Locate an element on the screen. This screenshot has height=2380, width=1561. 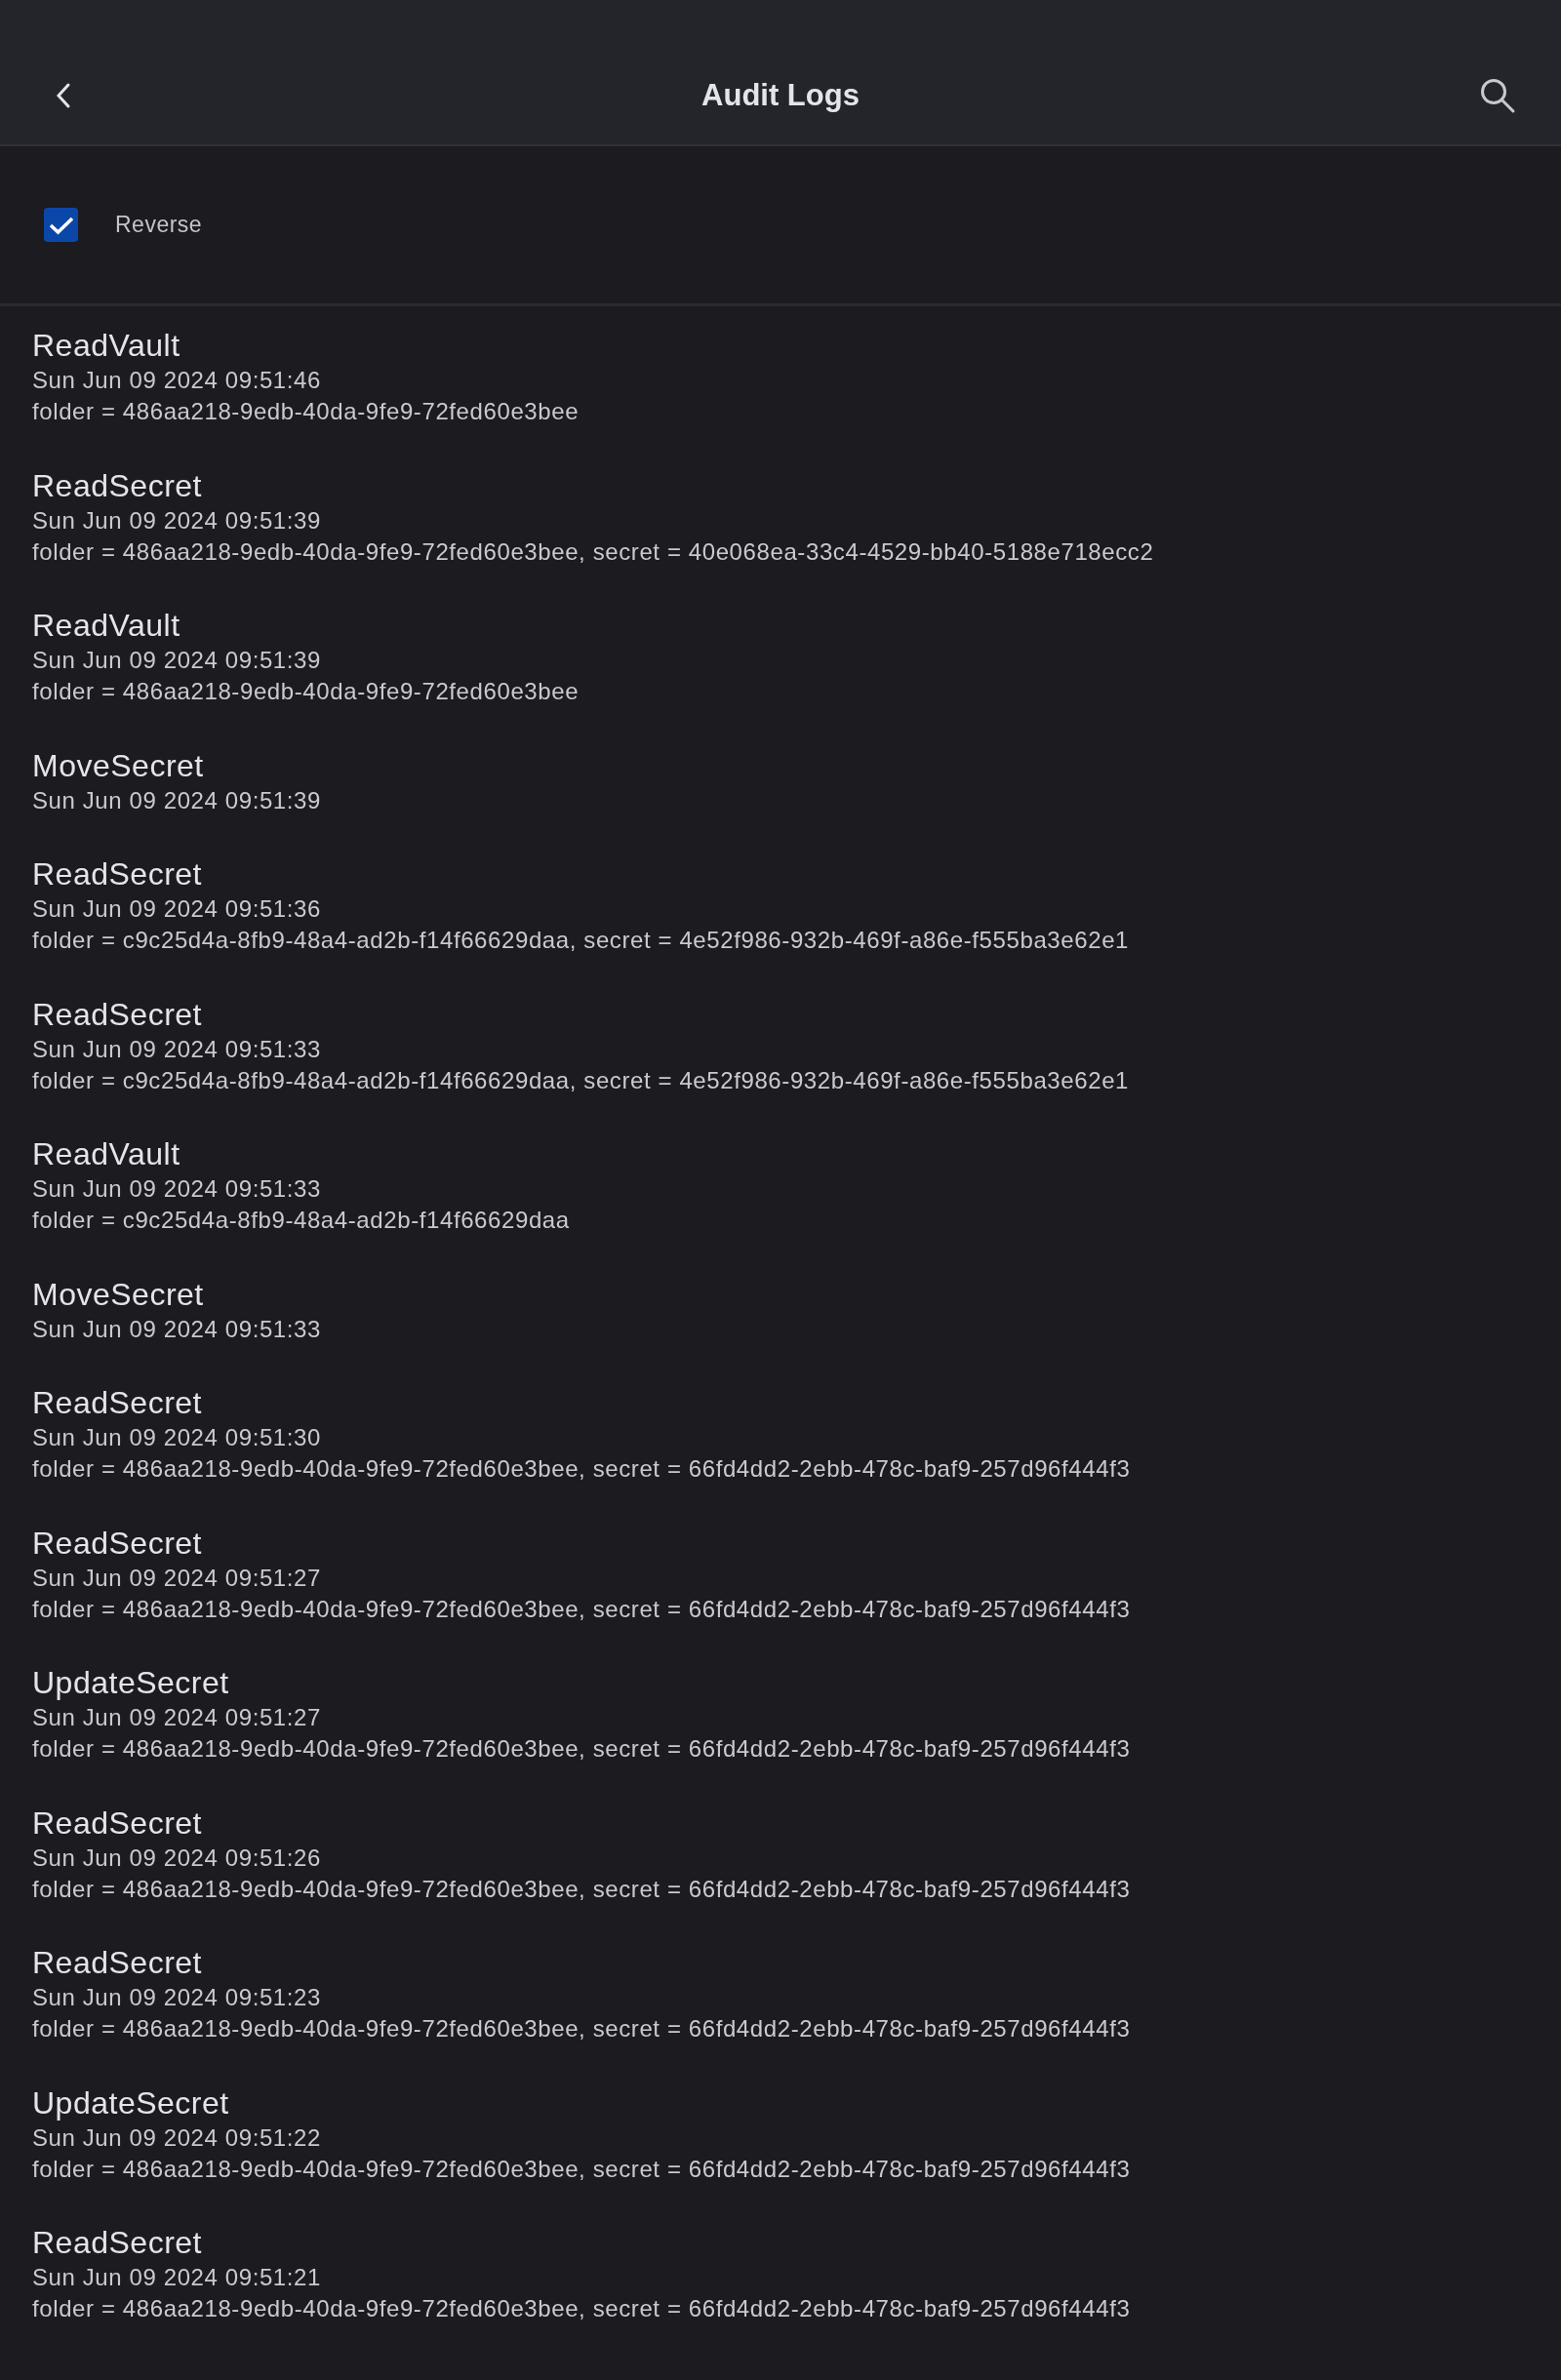
event-time: Sun Jun 09 2024 09:51:30 is located at coordinates (177, 1437).